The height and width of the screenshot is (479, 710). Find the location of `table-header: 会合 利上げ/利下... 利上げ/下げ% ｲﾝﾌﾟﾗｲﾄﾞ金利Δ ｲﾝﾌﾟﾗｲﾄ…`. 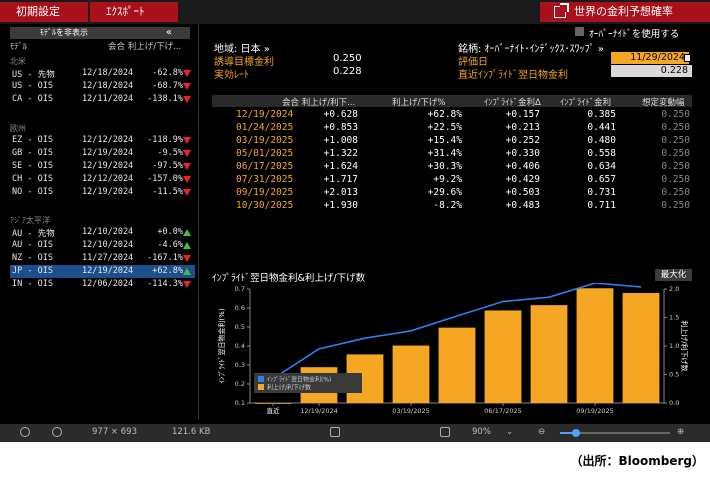

table-header: 会合 利上げ/利下... 利上げ/下げ% ｲﾝﾌﾟﾗｲﾄﾞ金利Δ ｲﾝﾌﾟﾗｲﾄ… is located at coordinates (452, 101).